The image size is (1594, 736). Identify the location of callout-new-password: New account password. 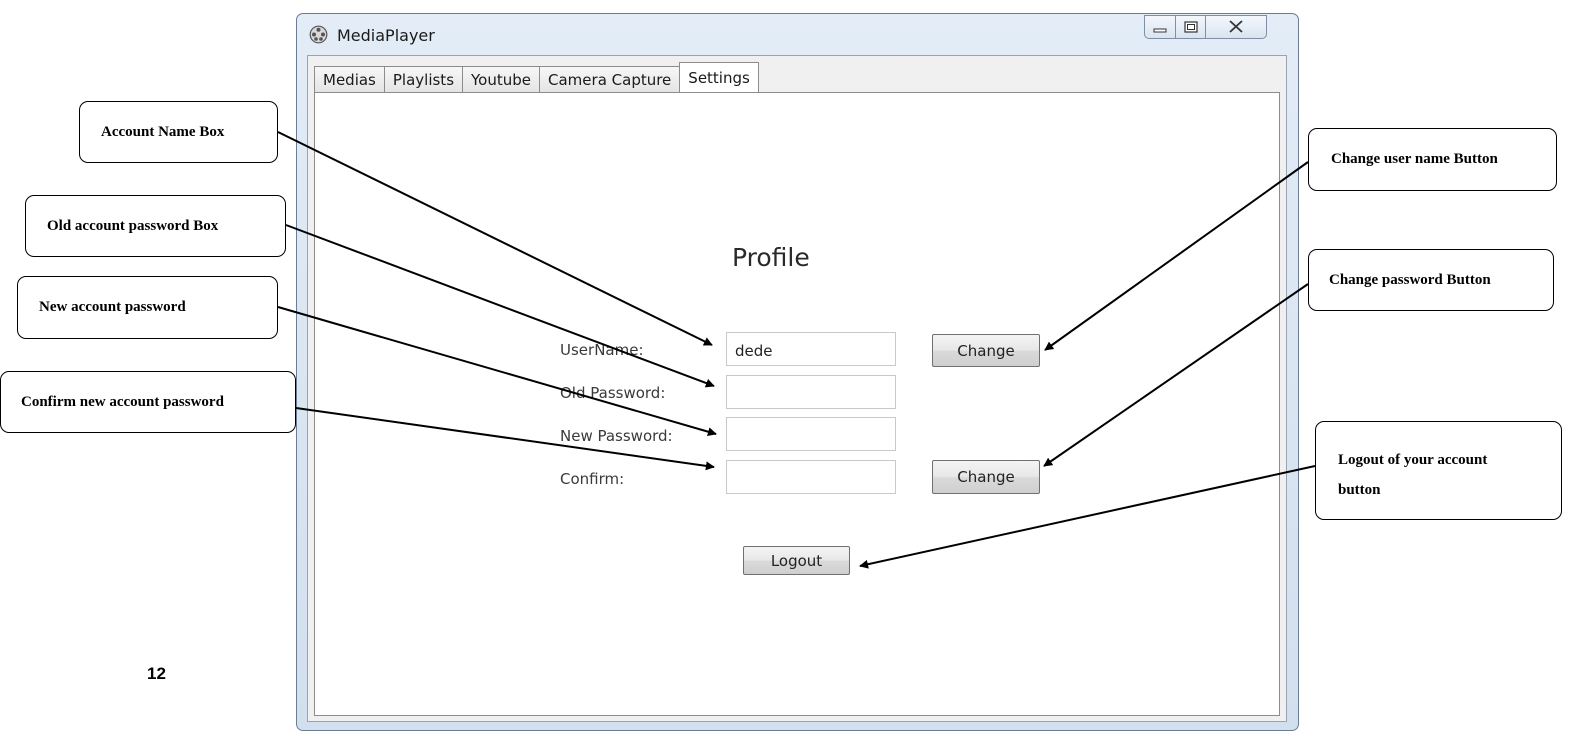
(147, 307).